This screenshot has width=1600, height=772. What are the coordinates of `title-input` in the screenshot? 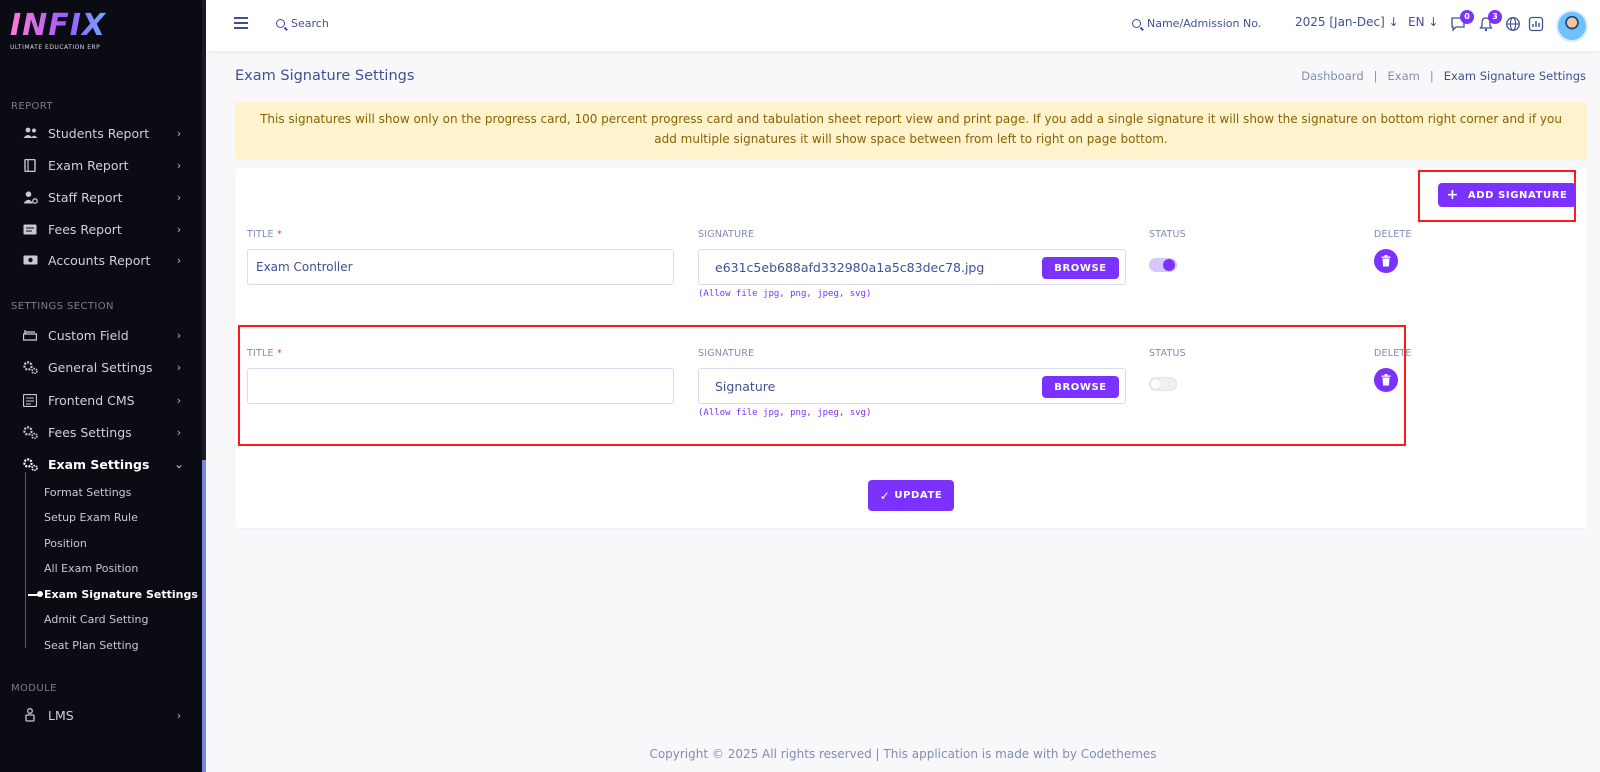 It's located at (460, 386).